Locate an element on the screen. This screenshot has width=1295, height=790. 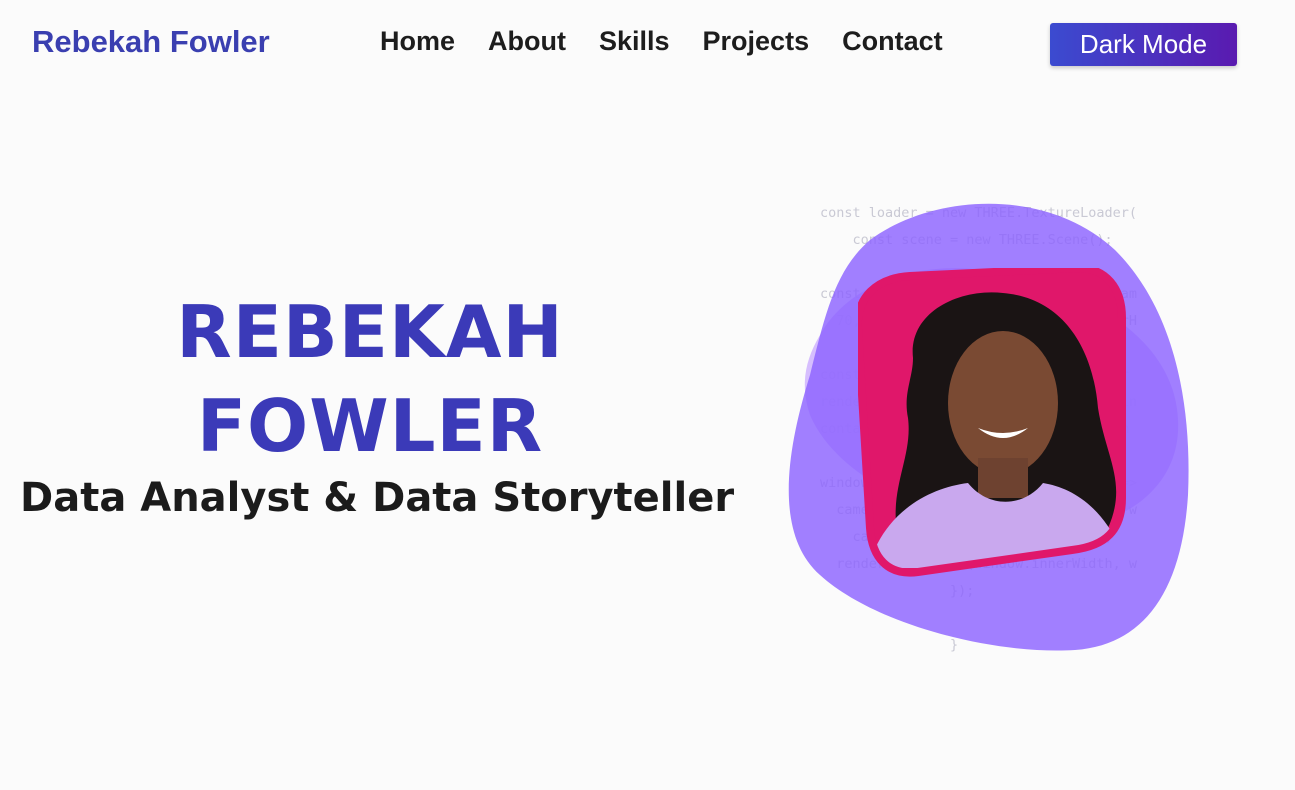
nav-link-about: About is located at coordinates (527, 41).